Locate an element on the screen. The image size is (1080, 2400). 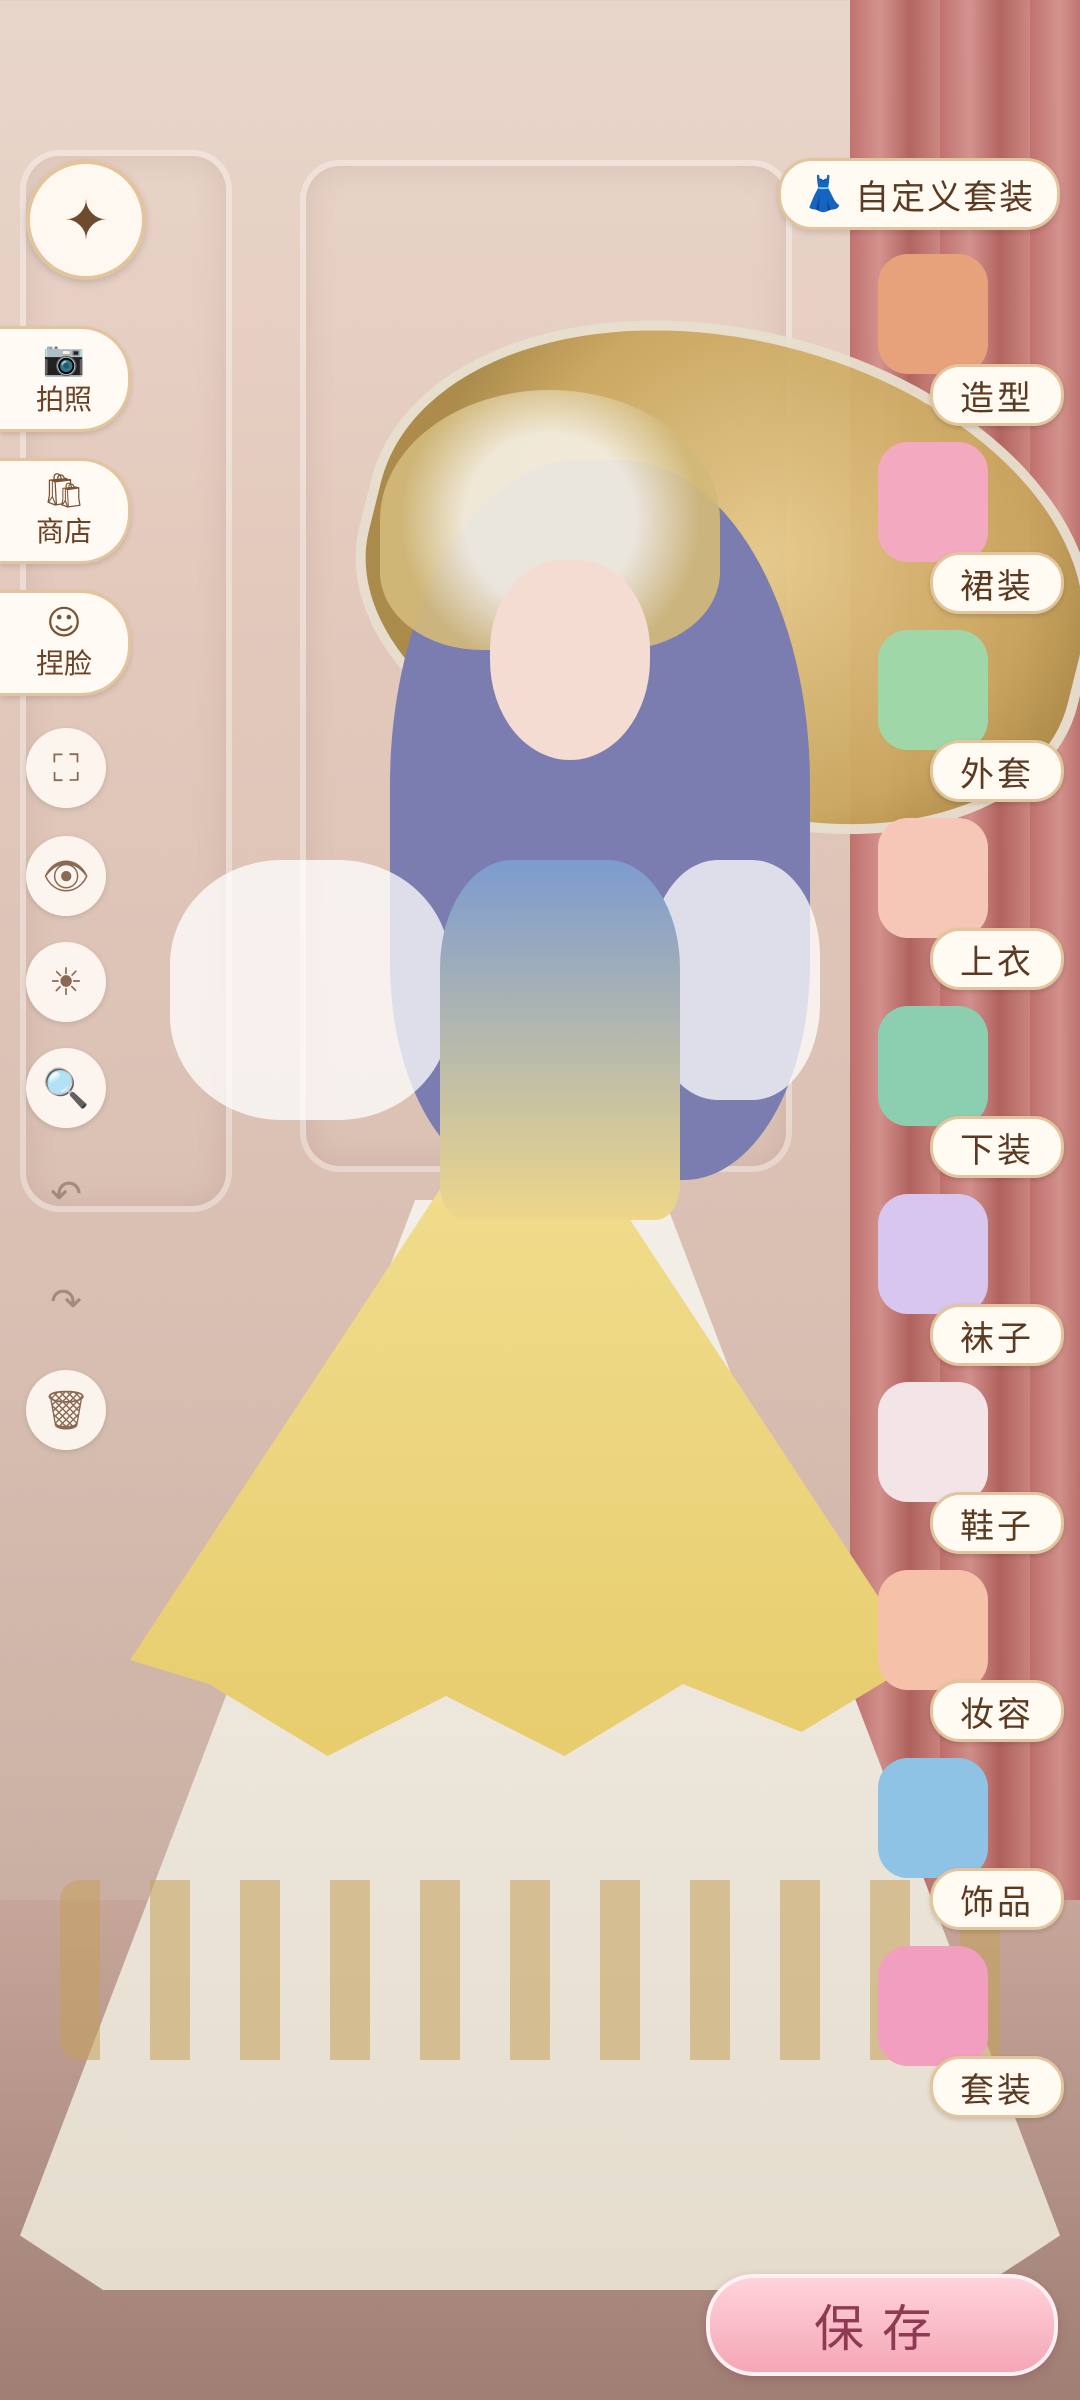
custom-outfit-button: 👗 自定义套装 is located at coordinates (919, 194).